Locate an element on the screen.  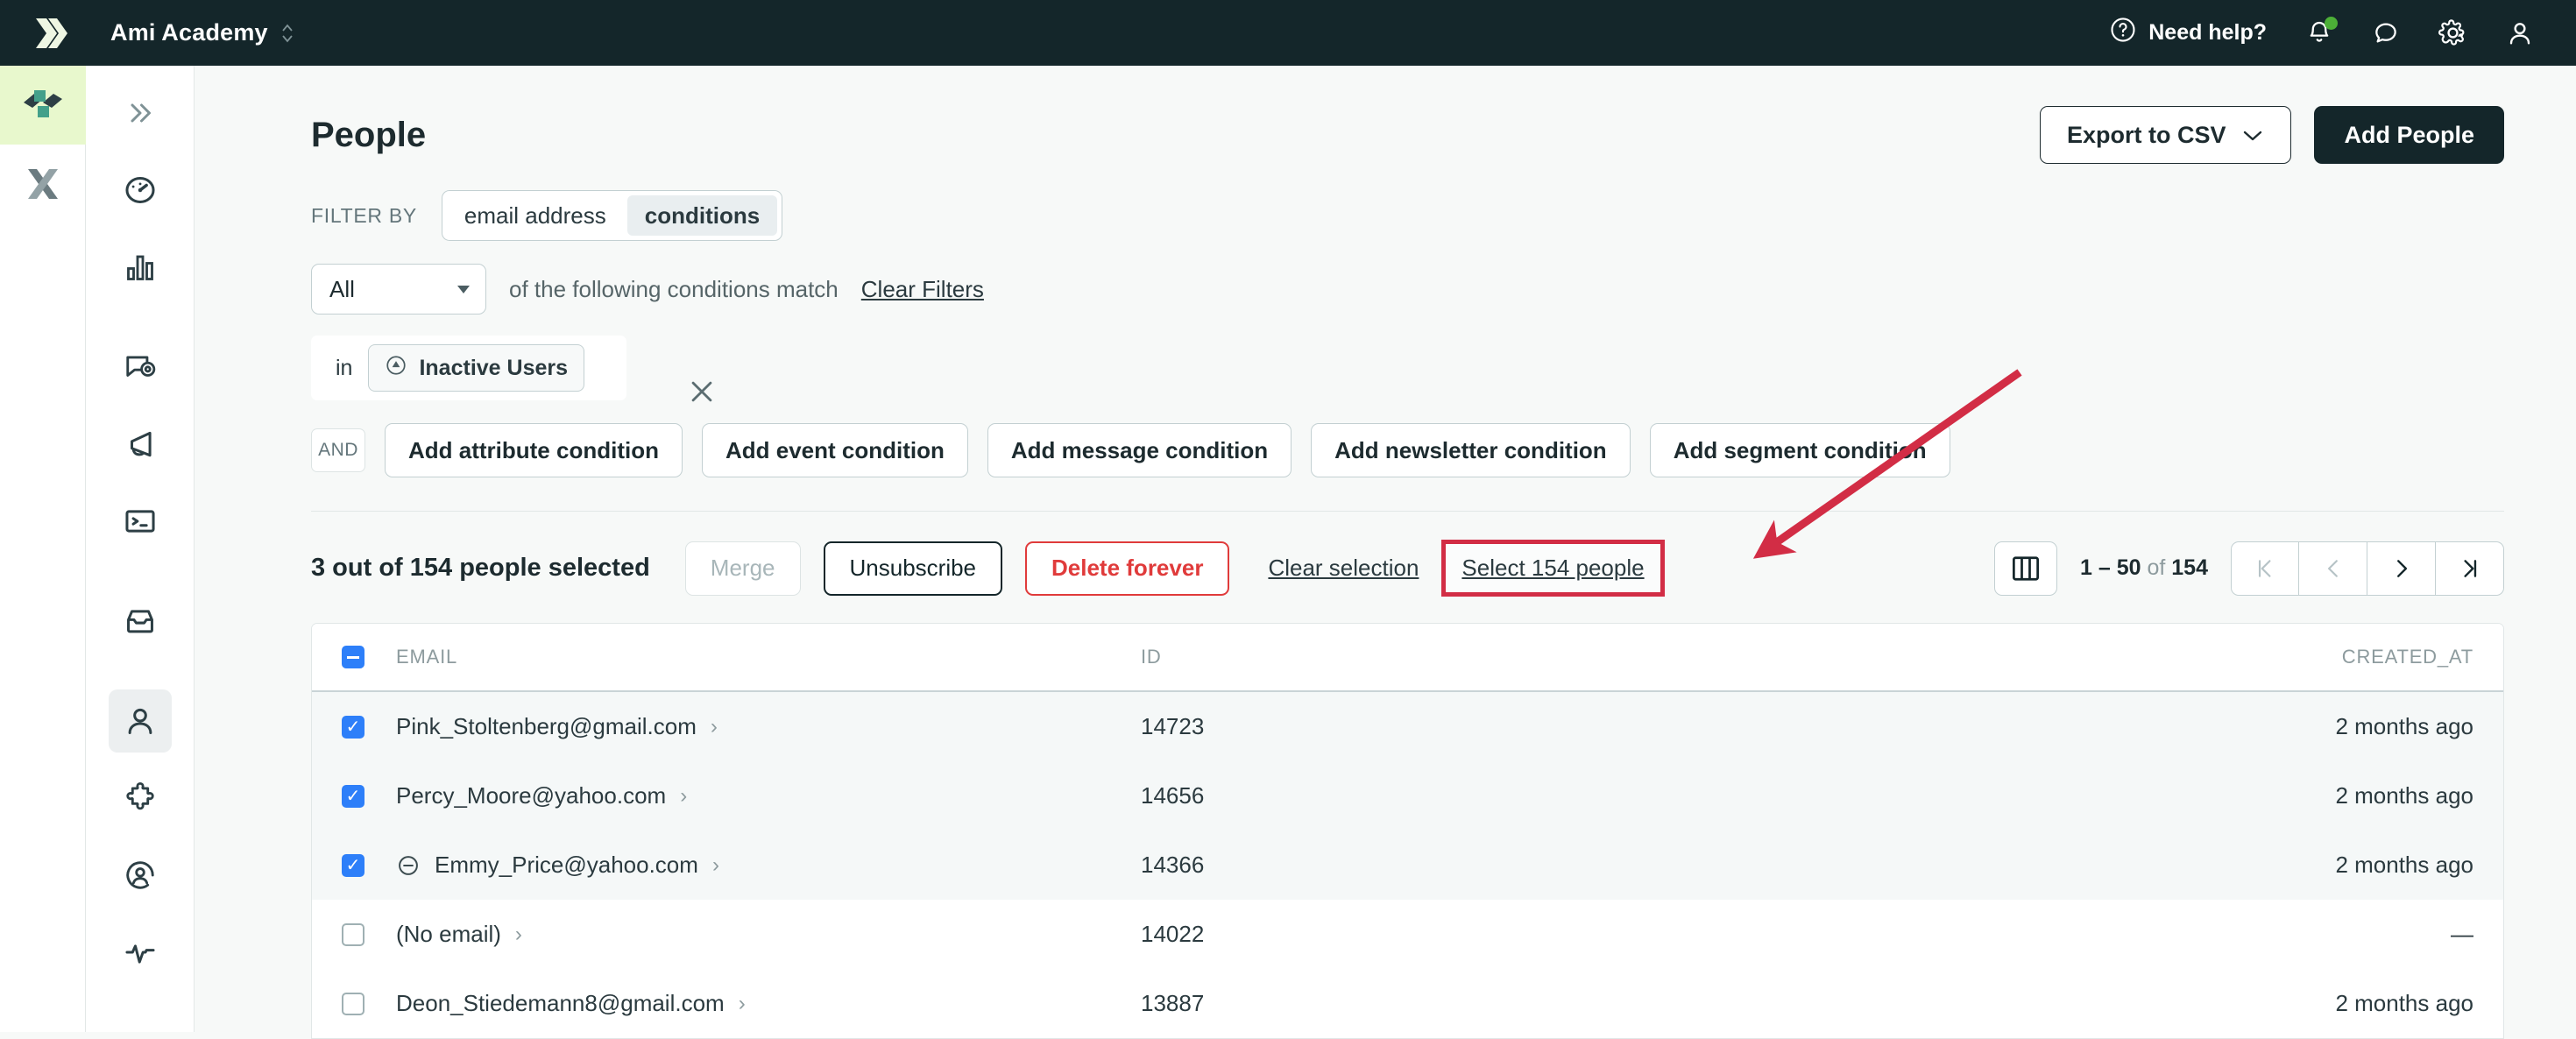
select-all-checkbox is located at coordinates (353, 657).